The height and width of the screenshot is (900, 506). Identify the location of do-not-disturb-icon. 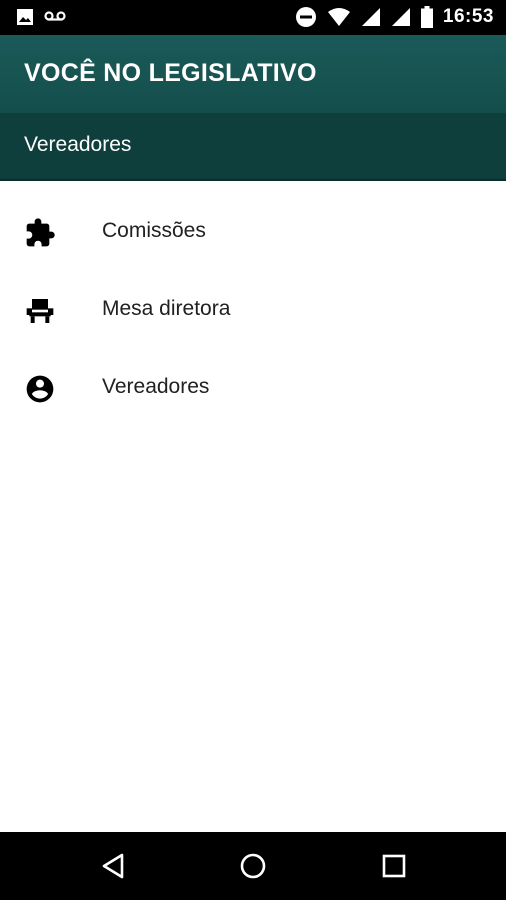
(305, 17).